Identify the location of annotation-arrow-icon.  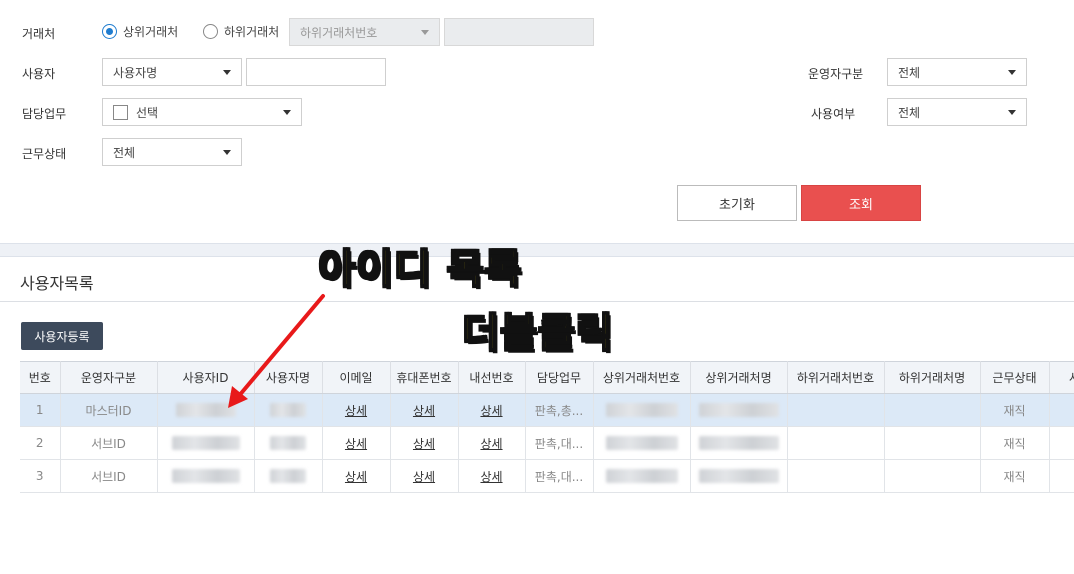
(276, 351).